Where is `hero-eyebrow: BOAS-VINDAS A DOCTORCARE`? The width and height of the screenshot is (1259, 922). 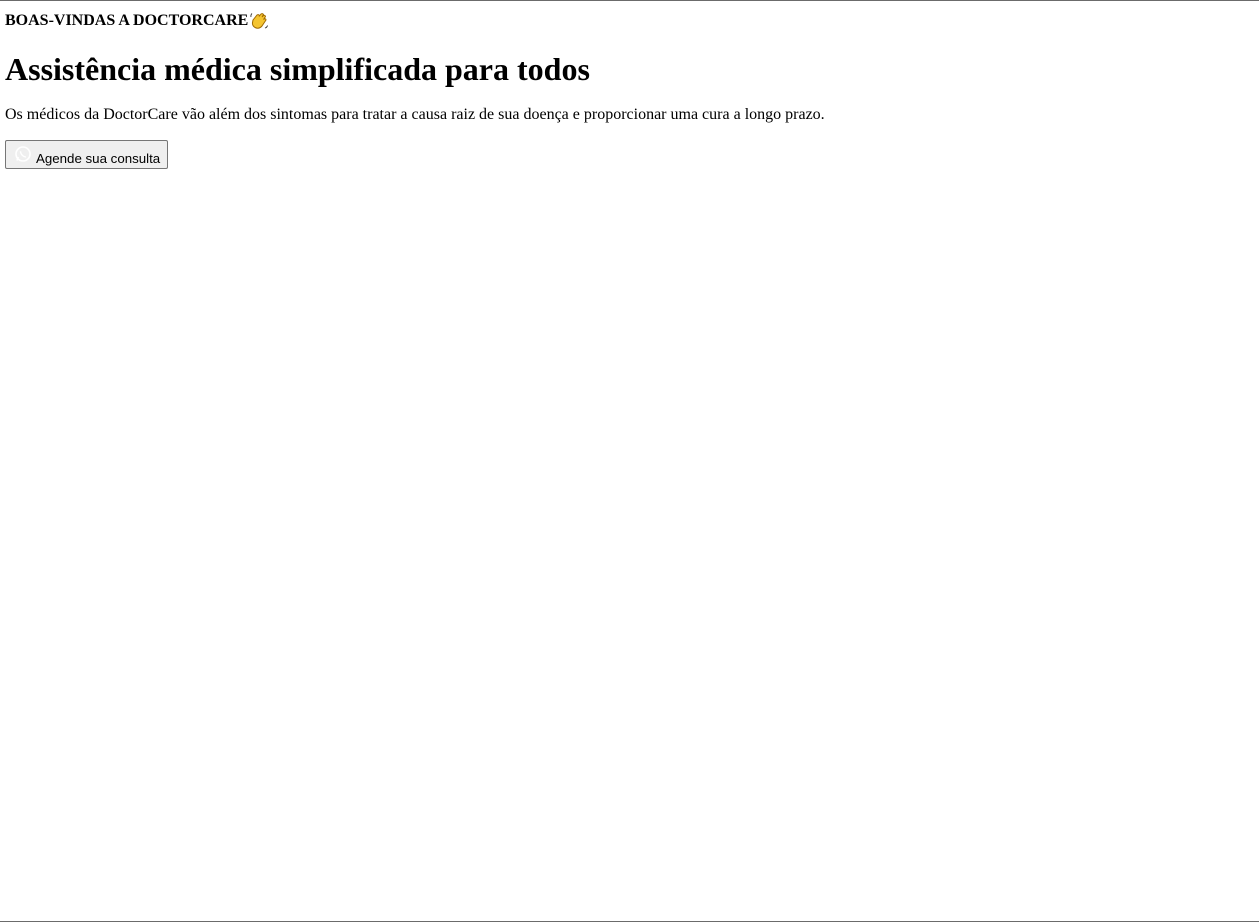 hero-eyebrow: BOAS-VINDAS A DOCTORCARE is located at coordinates (629, 20).